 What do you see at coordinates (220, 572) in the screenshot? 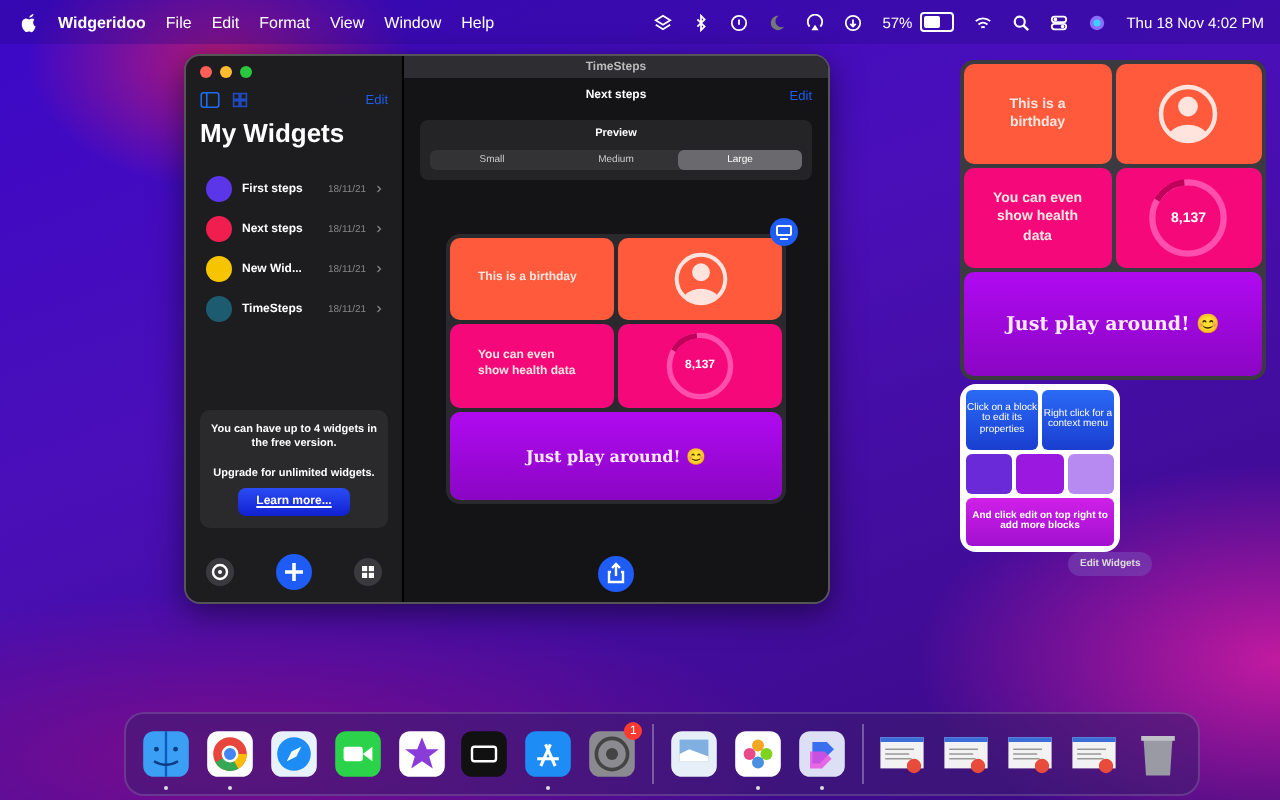
I see `settings-icon` at bounding box center [220, 572].